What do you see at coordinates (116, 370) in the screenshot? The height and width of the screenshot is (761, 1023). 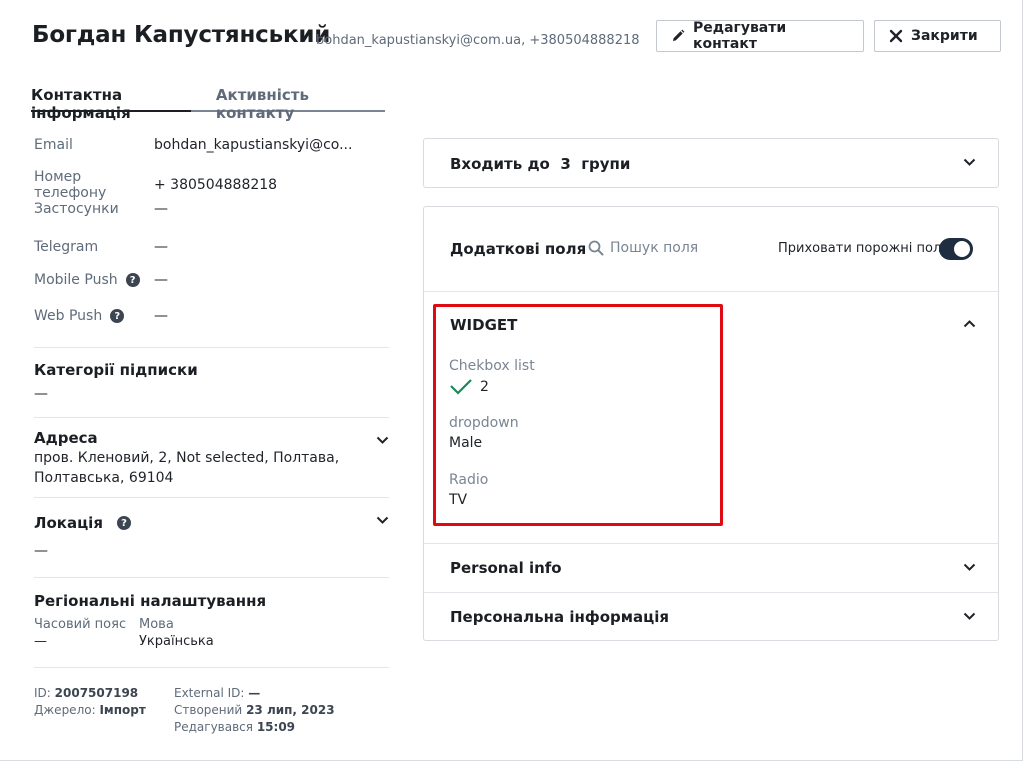 I see `subscriptions-title: Категорії підписки` at bounding box center [116, 370].